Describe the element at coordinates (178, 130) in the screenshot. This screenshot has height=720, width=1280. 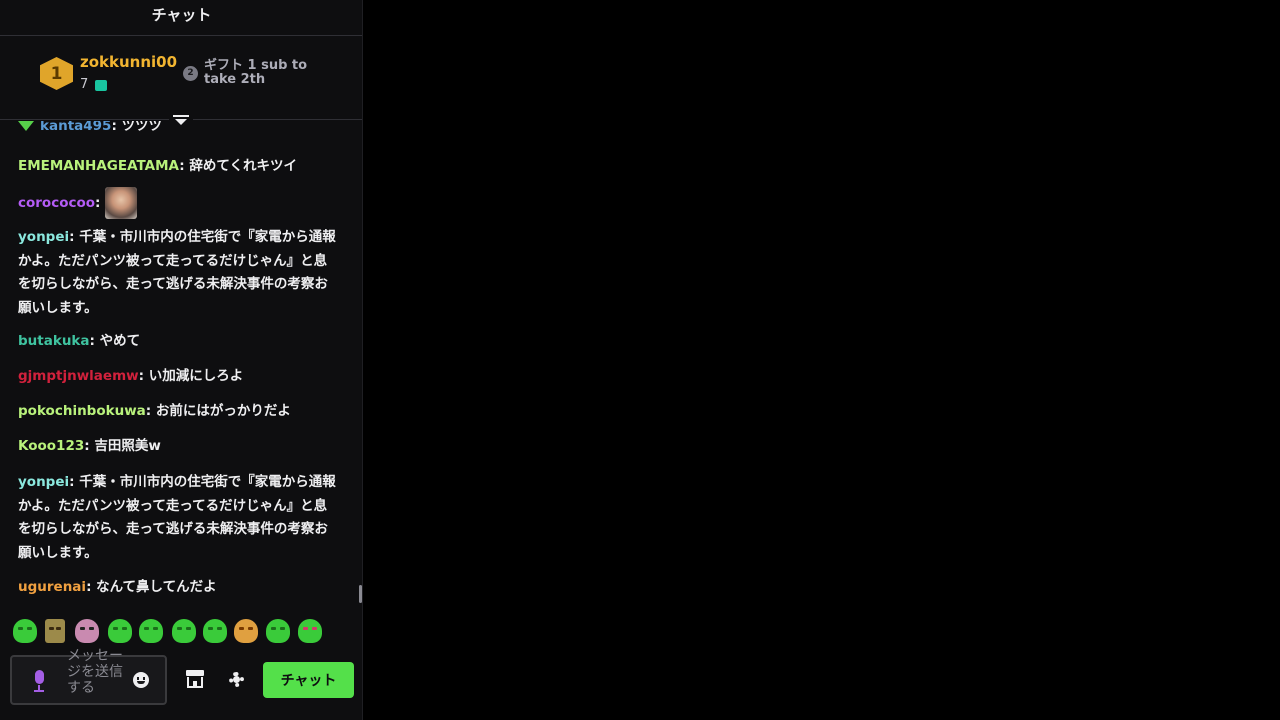
I see `chat-message: kanta495: ツツツ` at that location.